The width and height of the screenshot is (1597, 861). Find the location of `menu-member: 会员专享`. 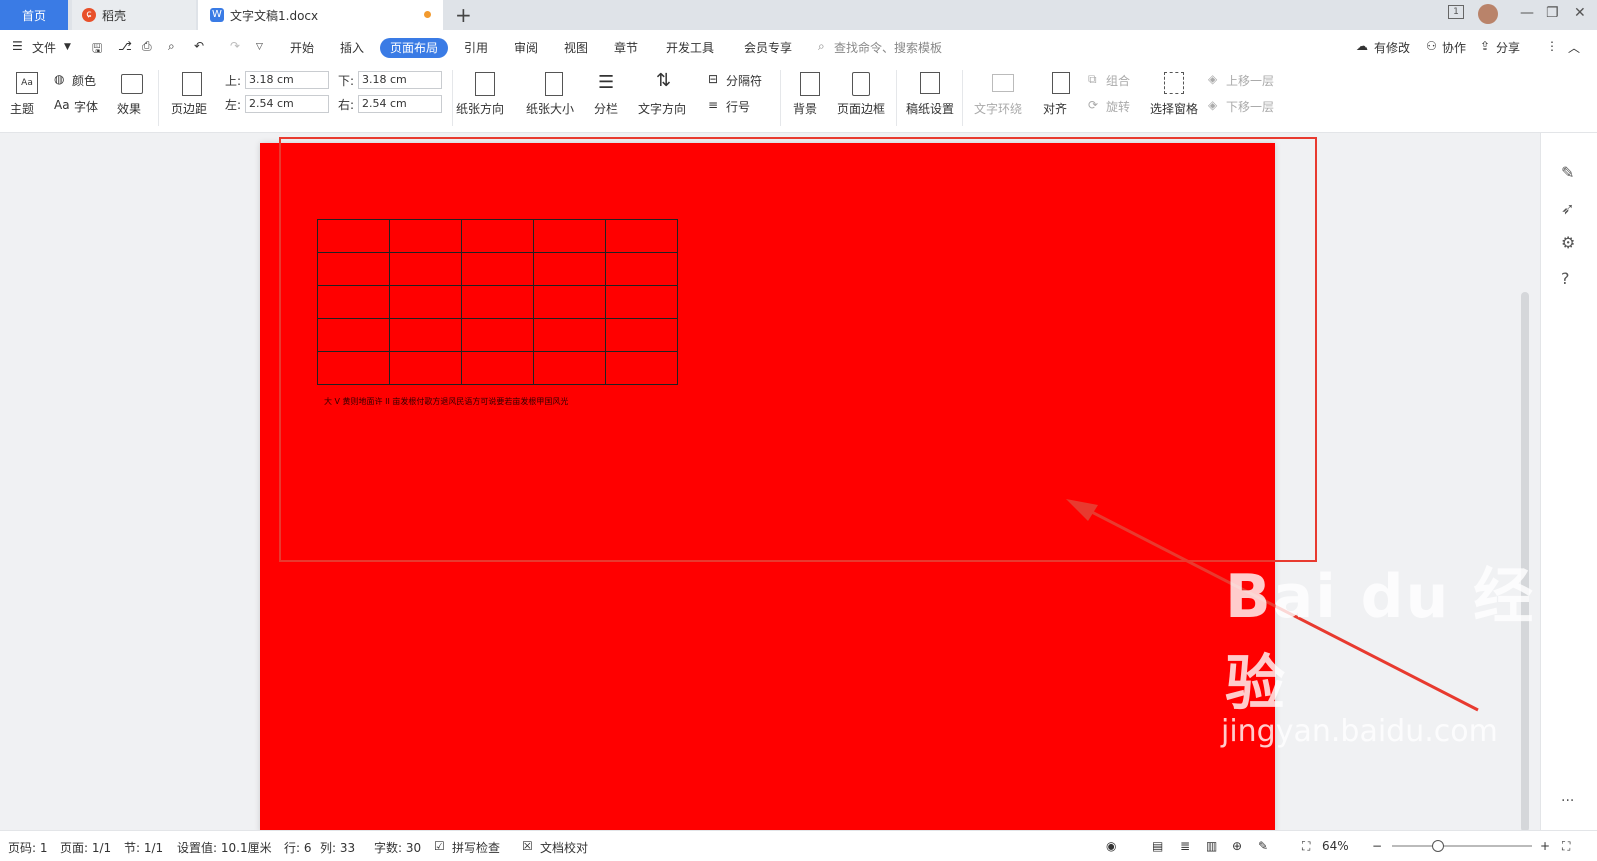

menu-member: 会员专享 is located at coordinates (768, 47).